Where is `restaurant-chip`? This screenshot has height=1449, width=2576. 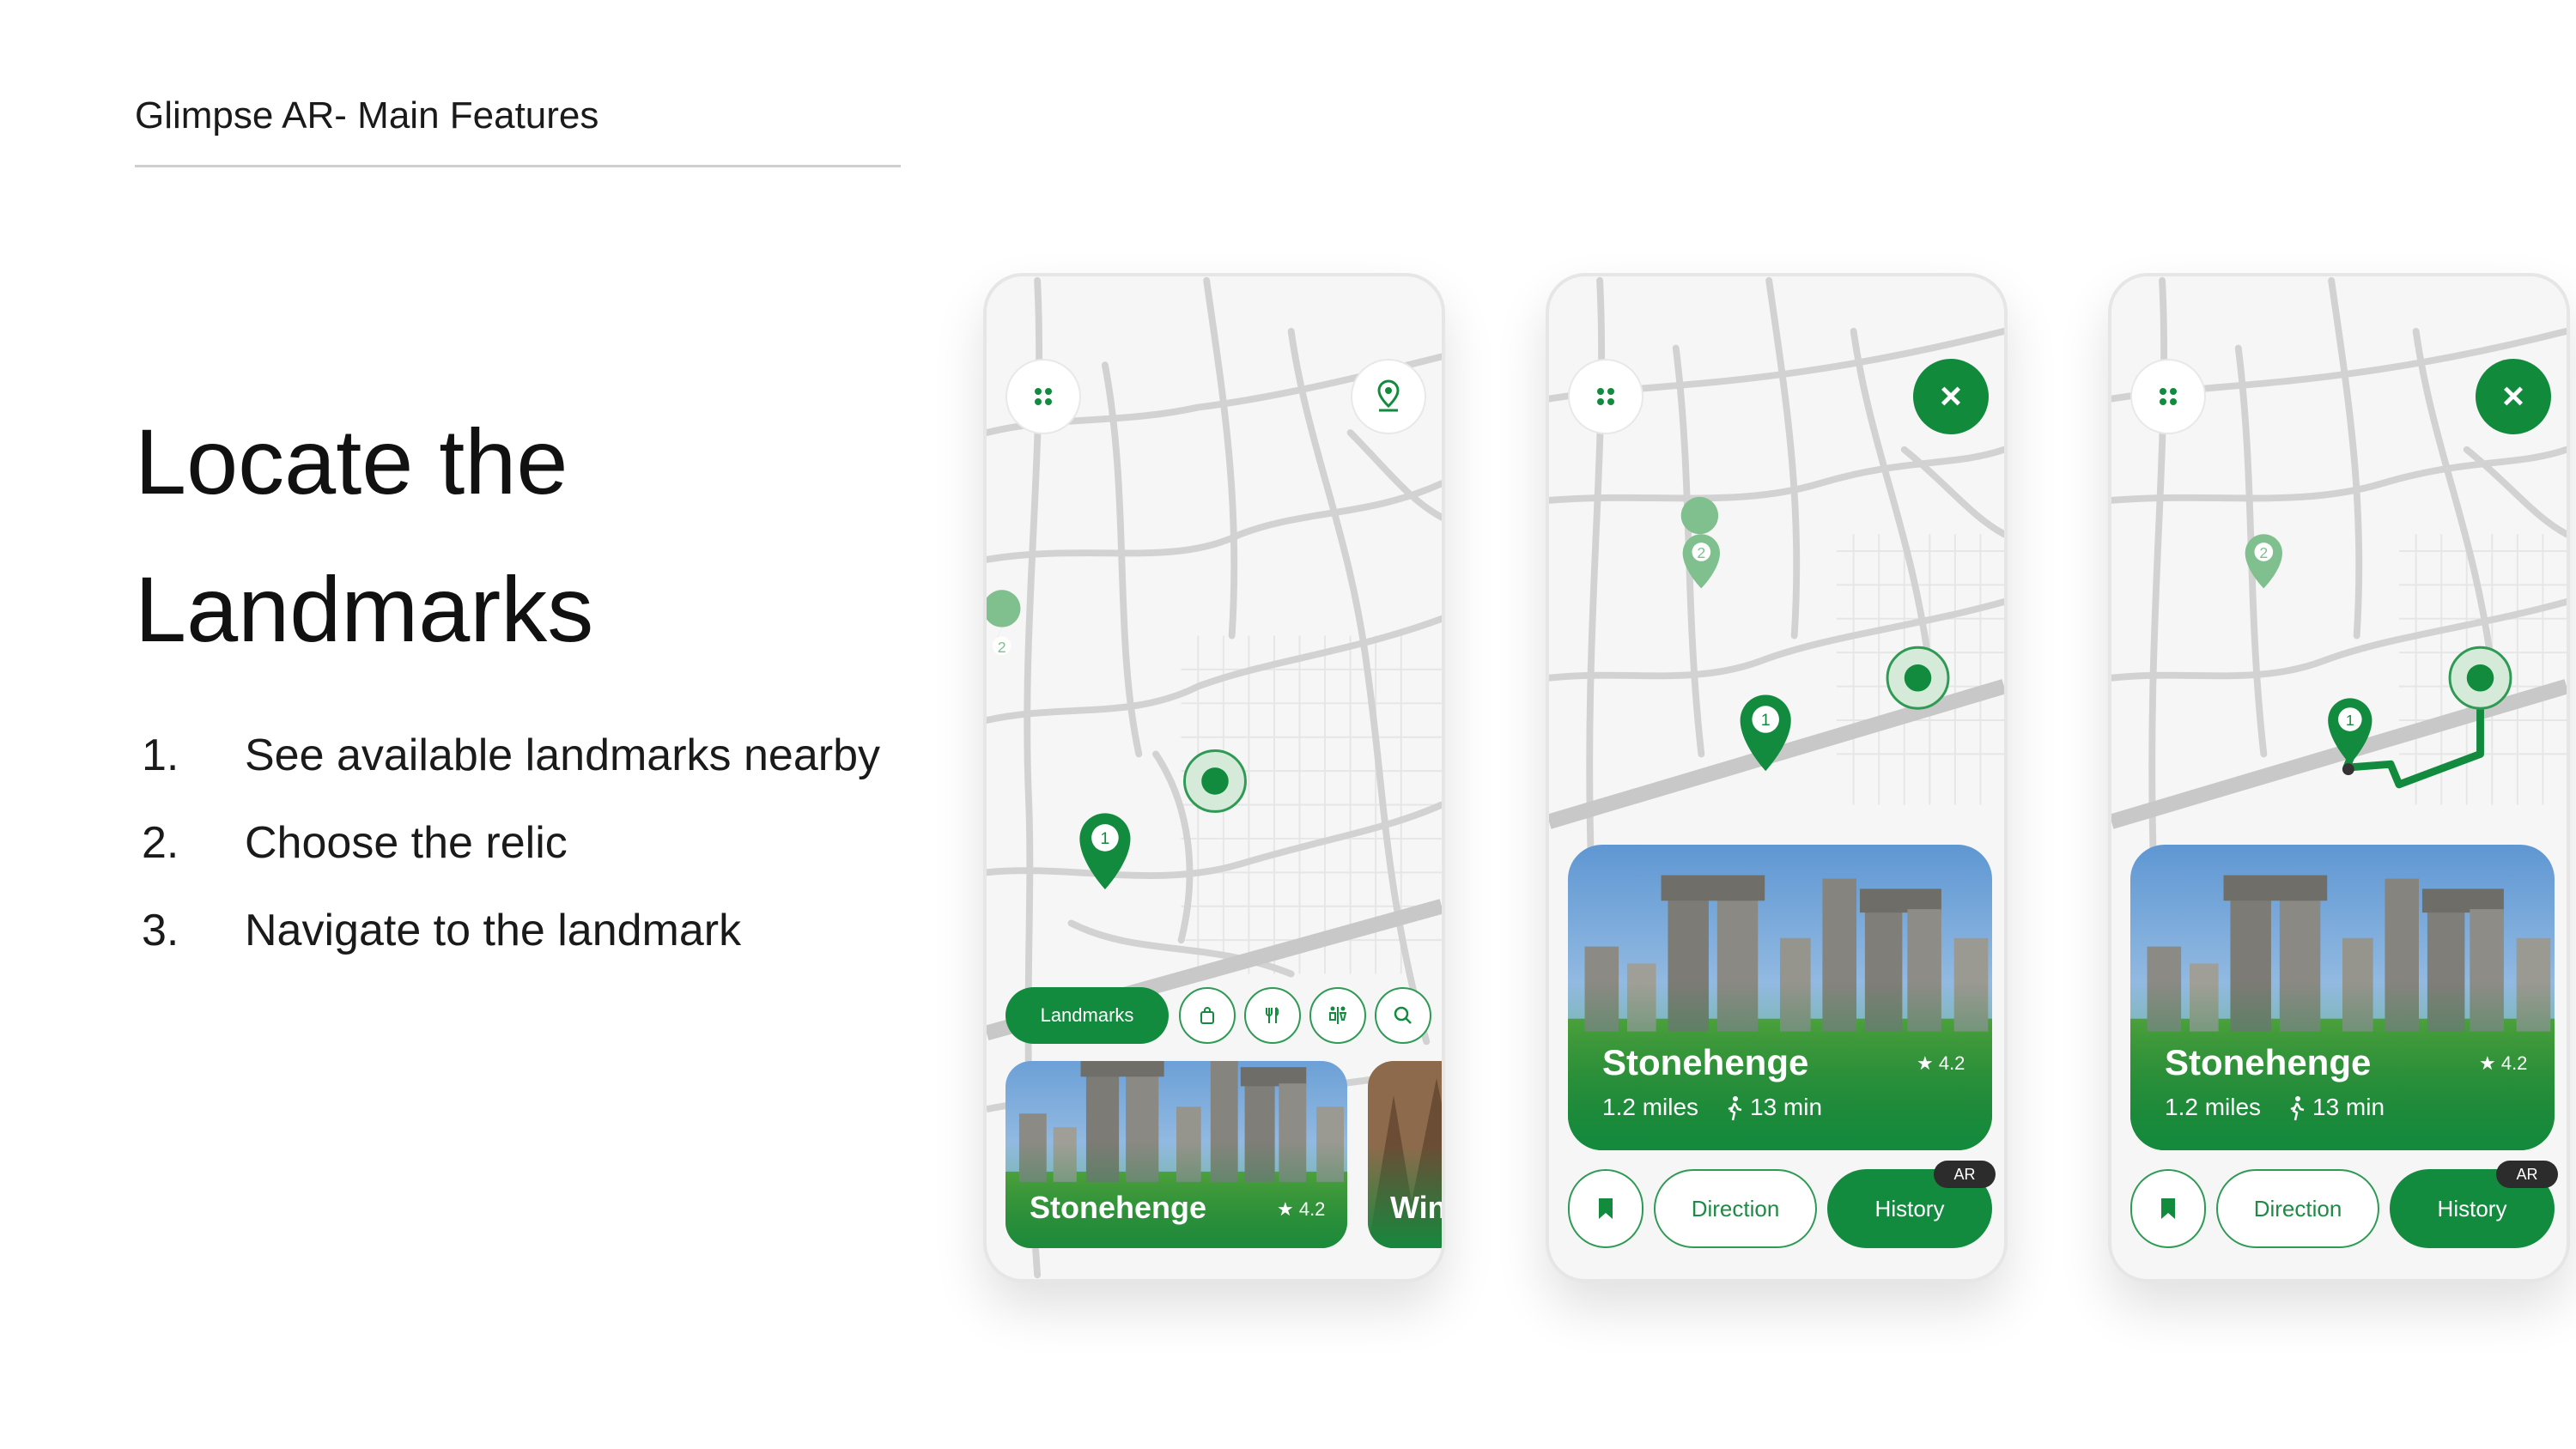 restaurant-chip is located at coordinates (1272, 1016).